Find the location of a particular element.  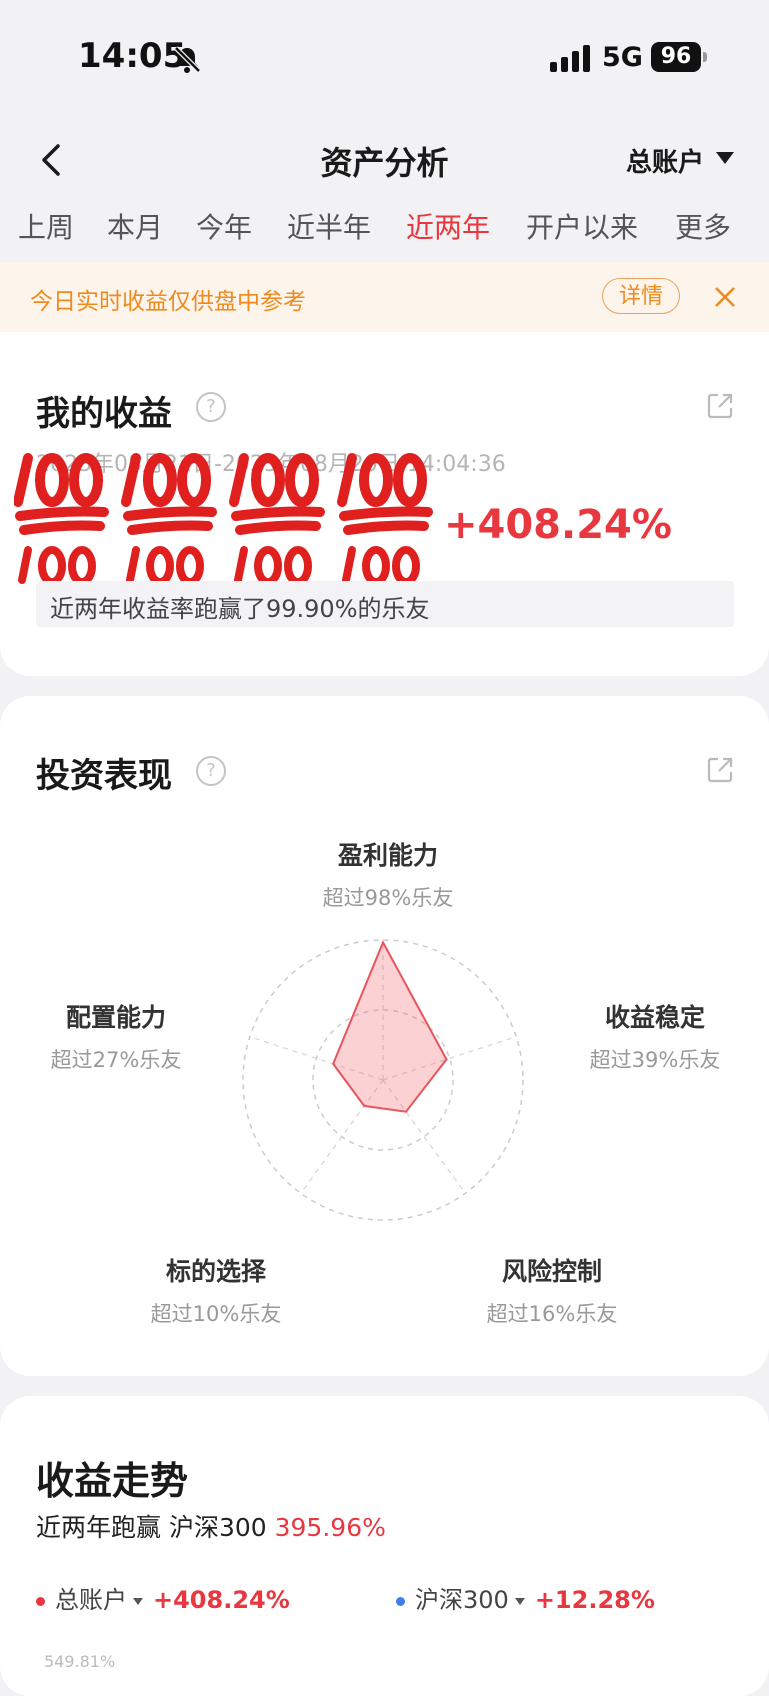

legend-name: 沪深300 is located at coordinates (462, 1600).